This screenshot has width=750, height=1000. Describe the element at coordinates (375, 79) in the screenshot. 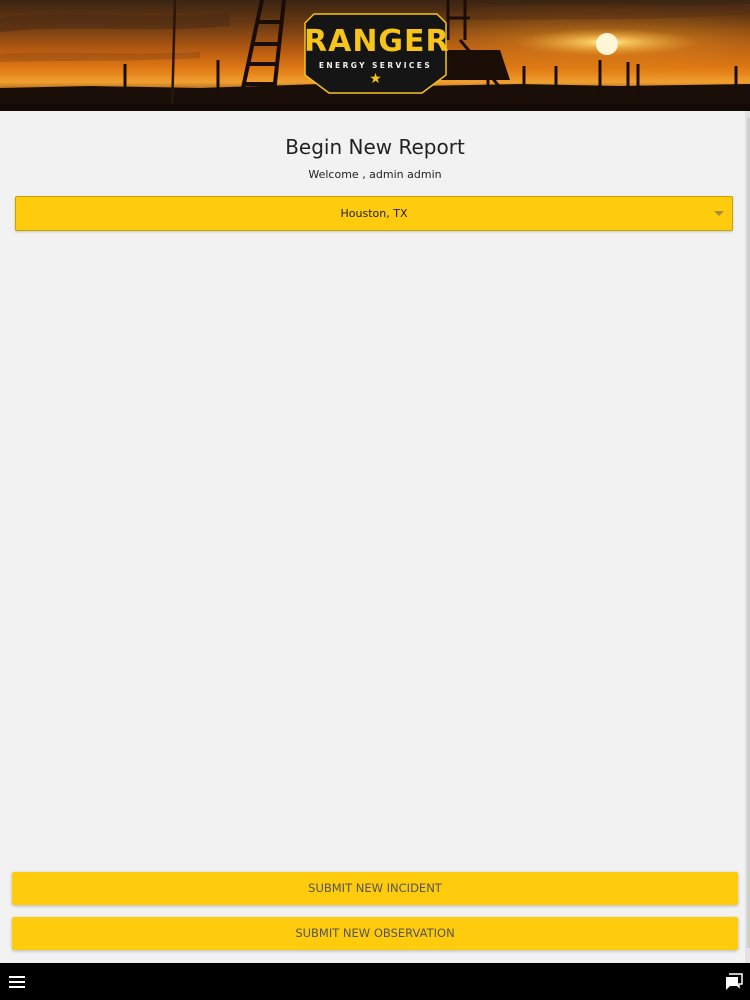

I see `star-icon: ★` at that location.